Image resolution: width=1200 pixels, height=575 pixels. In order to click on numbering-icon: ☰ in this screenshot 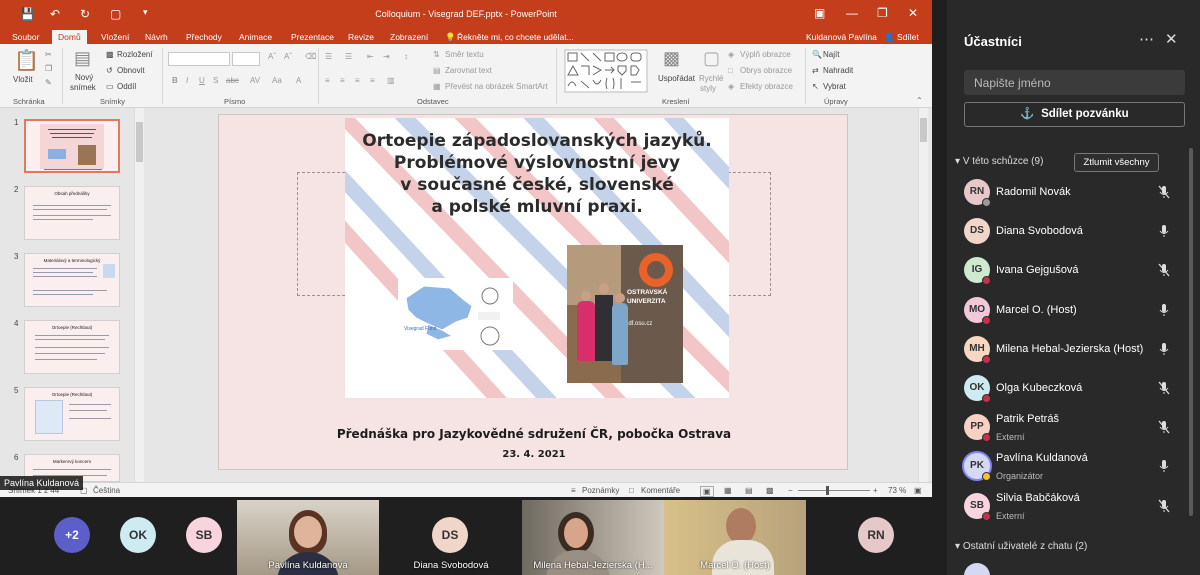, I will do `click(348, 56)`.